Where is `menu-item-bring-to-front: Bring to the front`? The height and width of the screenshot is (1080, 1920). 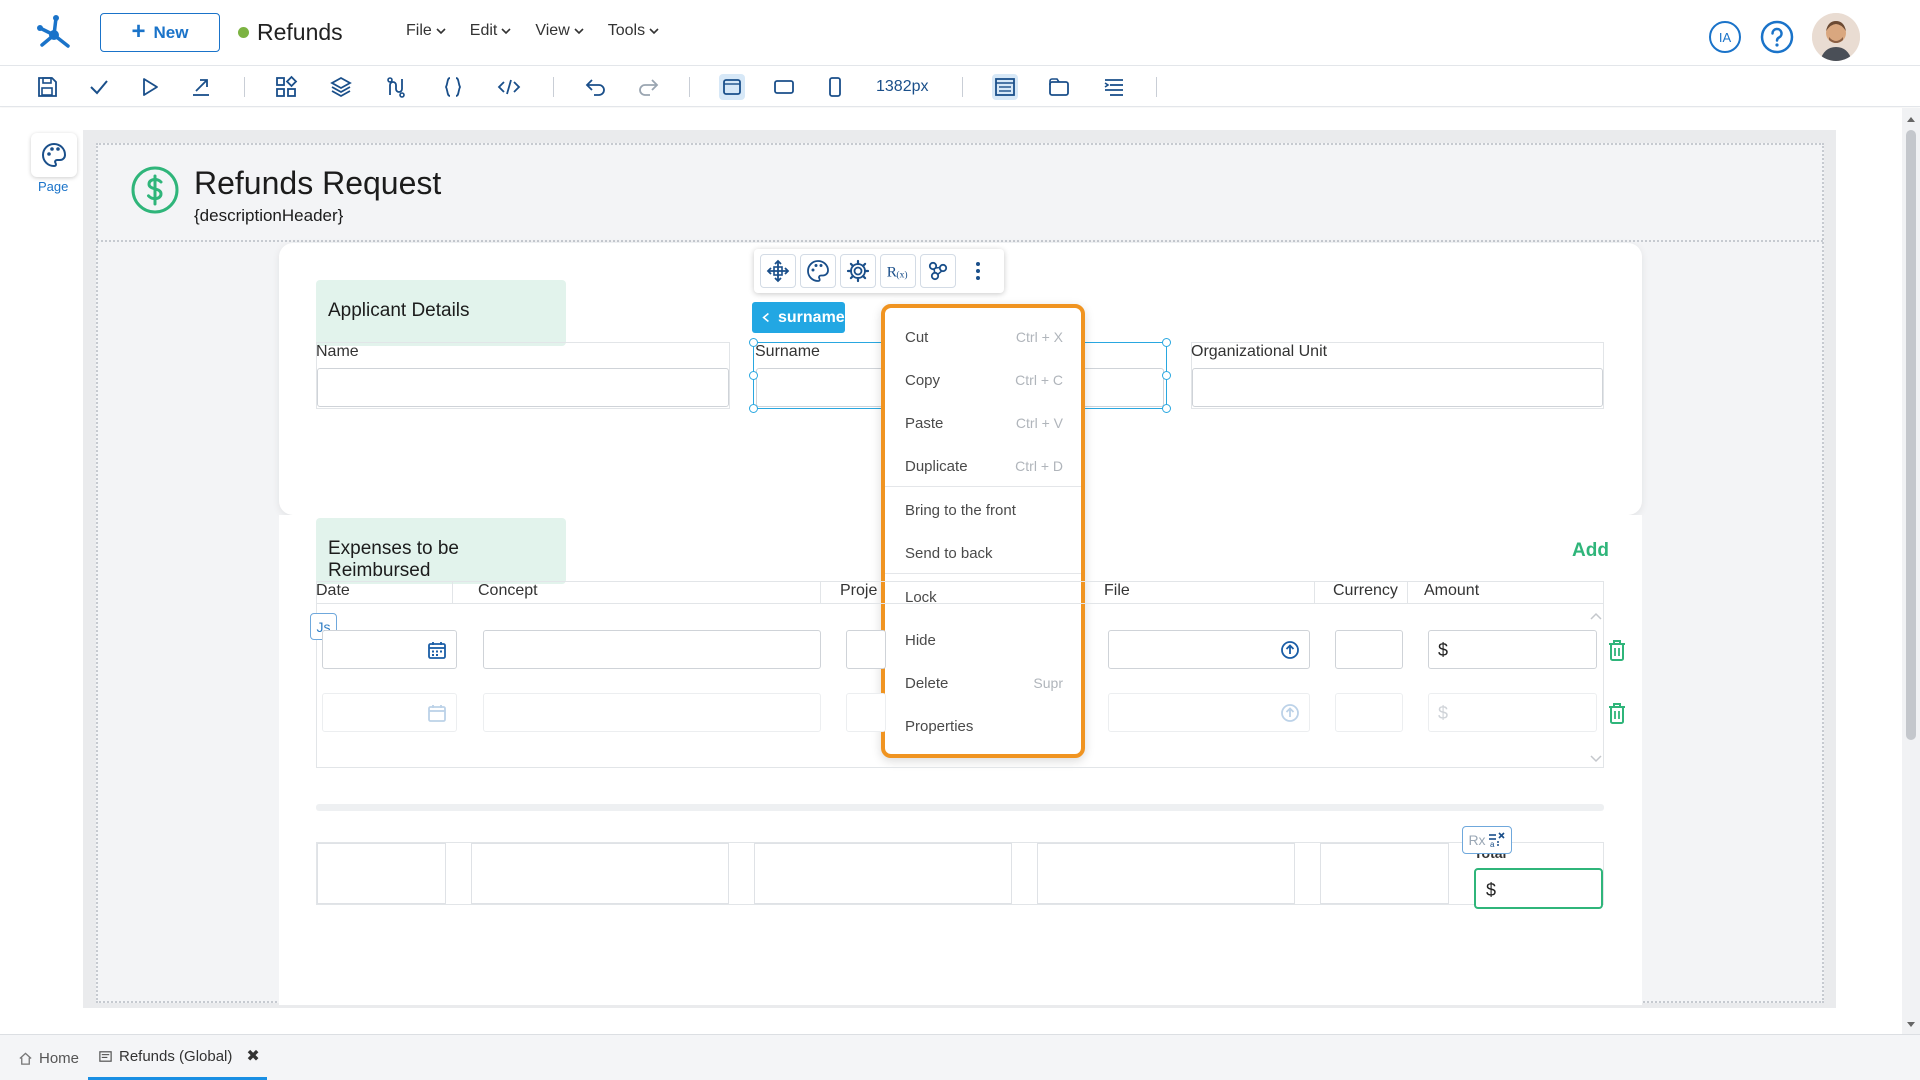
menu-item-bring-to-front: Bring to the front is located at coordinates (984, 510).